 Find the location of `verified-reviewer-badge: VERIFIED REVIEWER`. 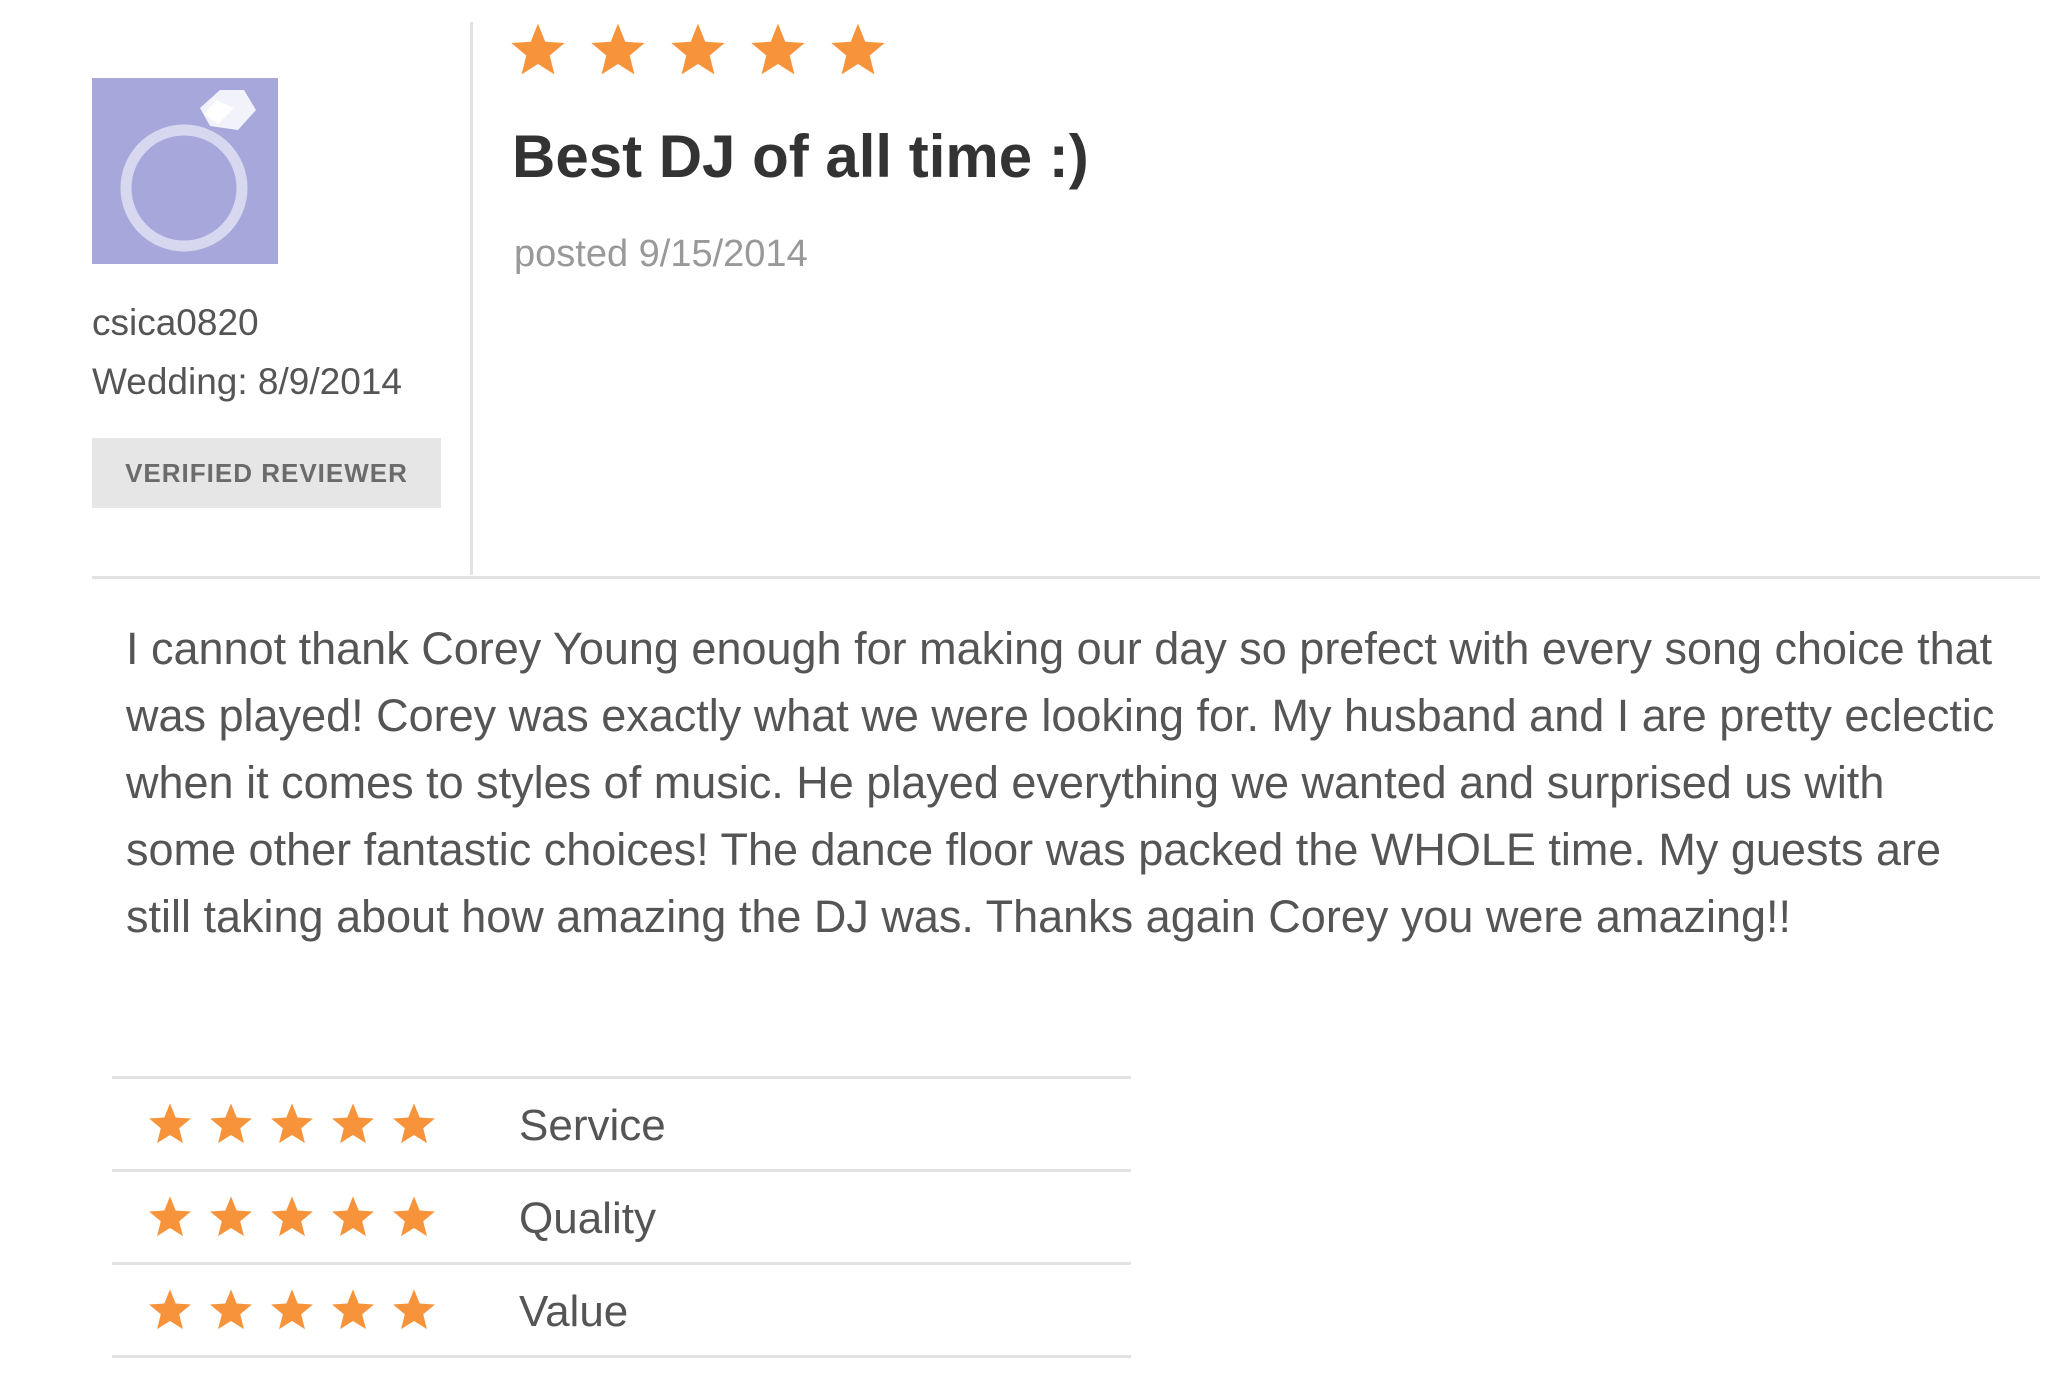

verified-reviewer-badge: VERIFIED REVIEWER is located at coordinates (266, 473).